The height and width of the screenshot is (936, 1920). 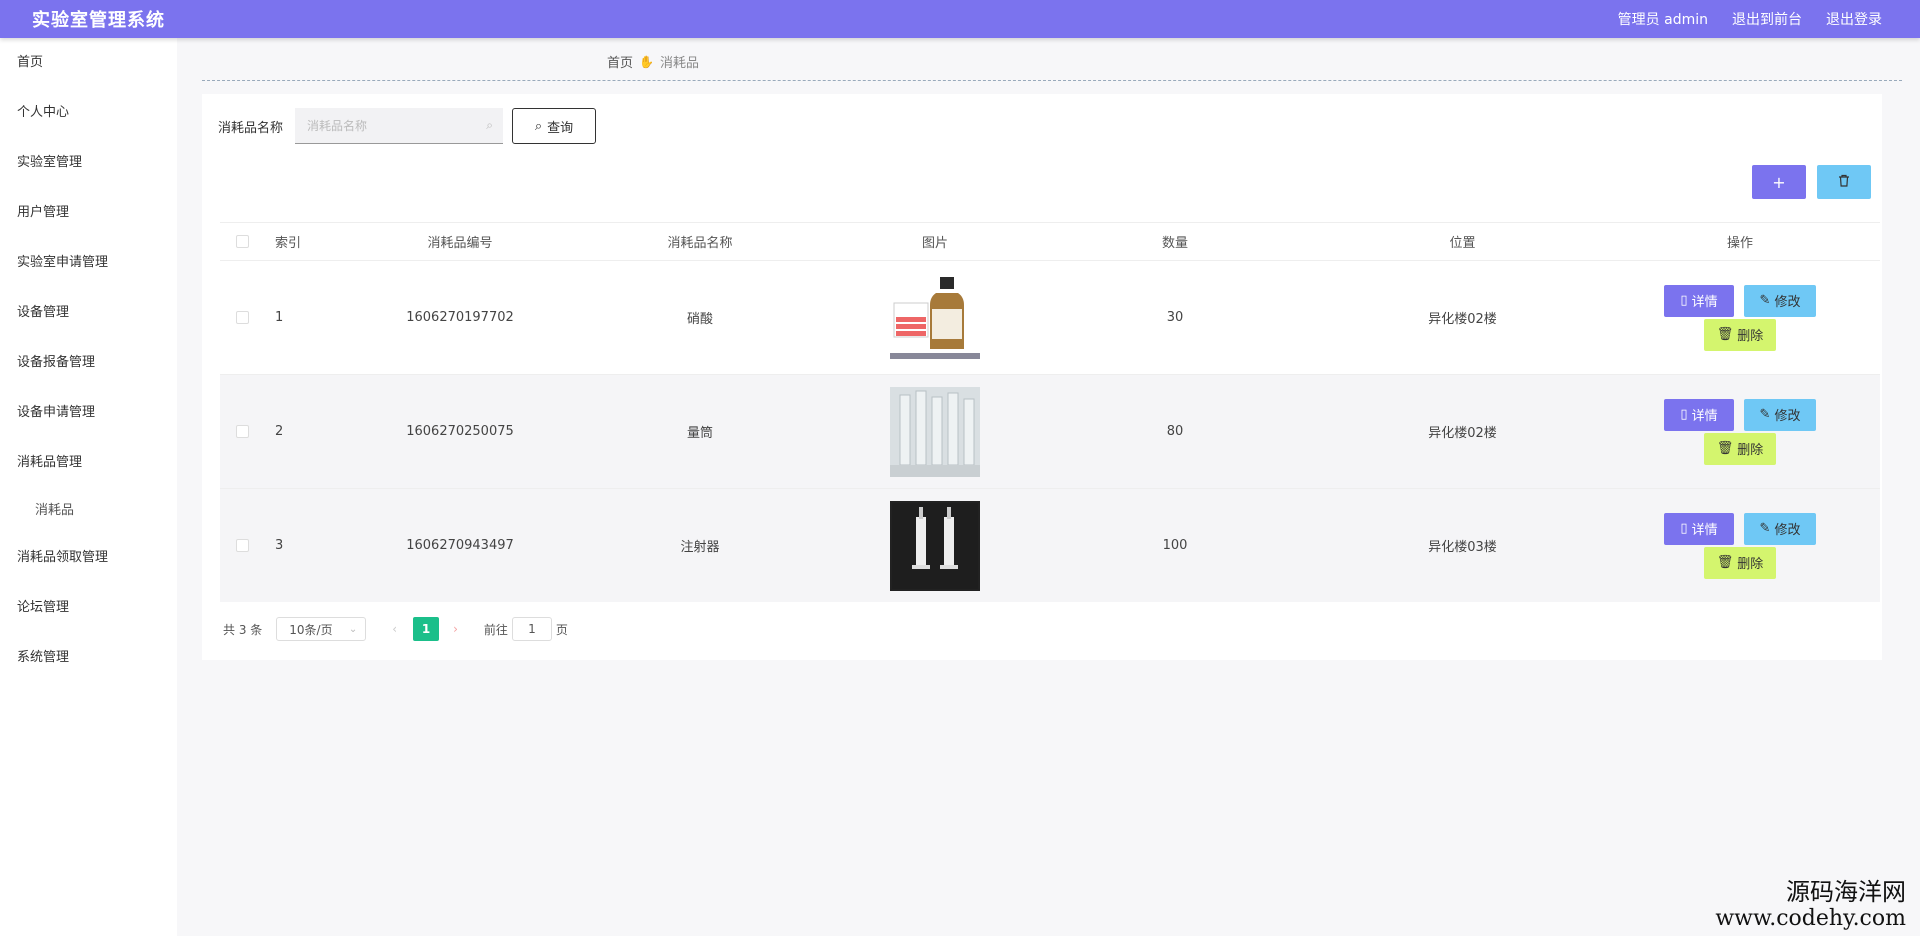 What do you see at coordinates (88, 608) in the screenshot?
I see `sidebar-item-forum: 论坛管理` at bounding box center [88, 608].